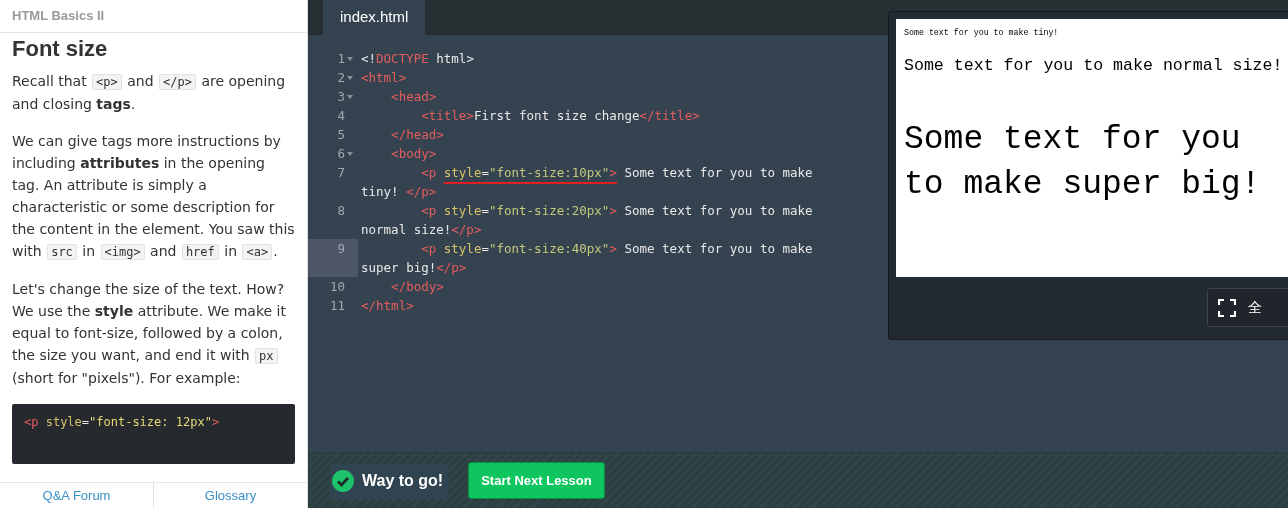 This screenshot has width=1288, height=508. What do you see at coordinates (341, 135) in the screenshot?
I see `line-number: 5` at bounding box center [341, 135].